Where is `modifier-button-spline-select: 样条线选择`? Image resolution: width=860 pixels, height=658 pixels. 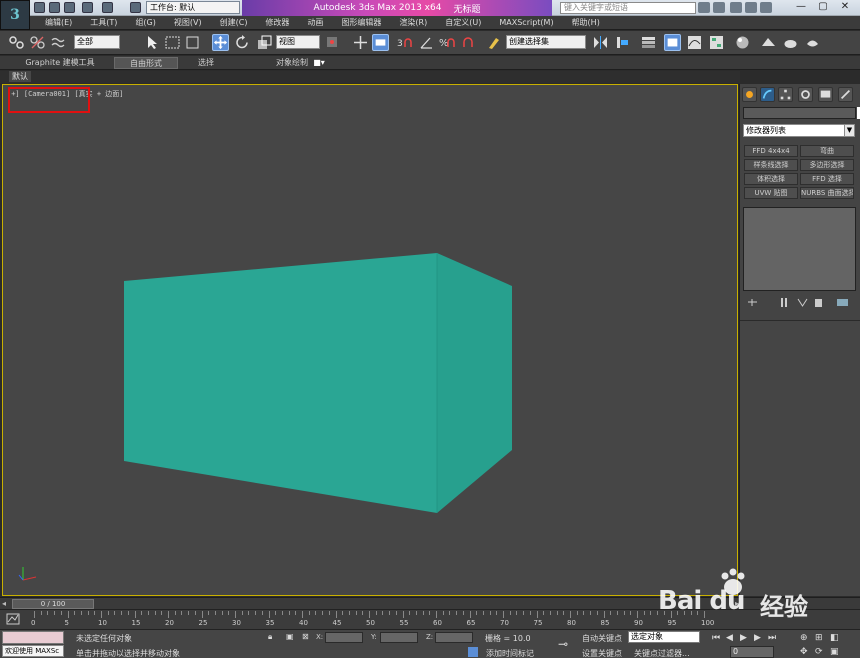
modifier-button-spline-select: 样条线选择 is located at coordinates (771, 165).